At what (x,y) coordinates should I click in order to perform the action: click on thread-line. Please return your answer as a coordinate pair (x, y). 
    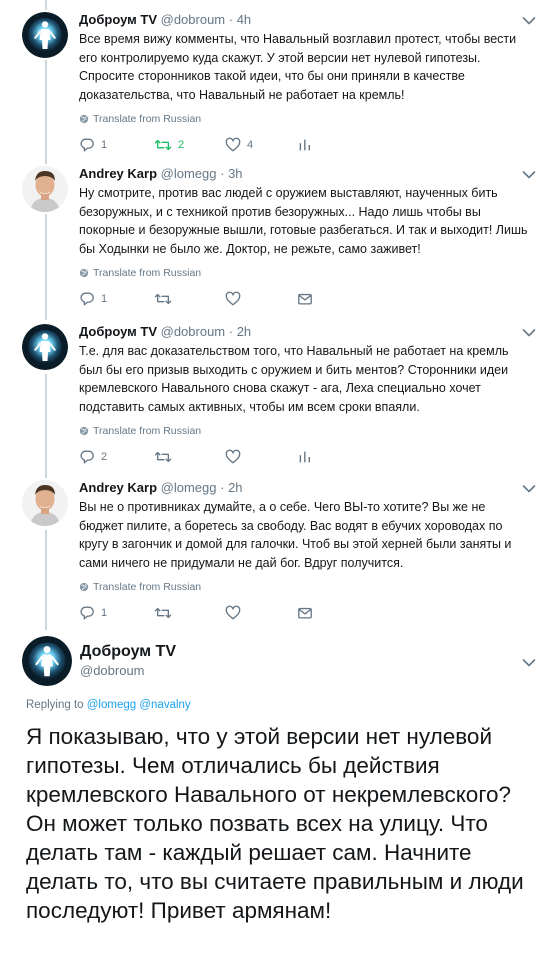
    Looking at the image, I should click on (46, 5).